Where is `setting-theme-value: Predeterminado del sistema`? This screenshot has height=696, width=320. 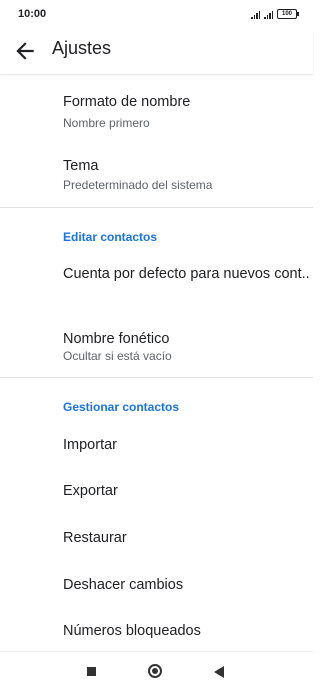
setting-theme-value: Predeterminado del sistema is located at coordinates (138, 185).